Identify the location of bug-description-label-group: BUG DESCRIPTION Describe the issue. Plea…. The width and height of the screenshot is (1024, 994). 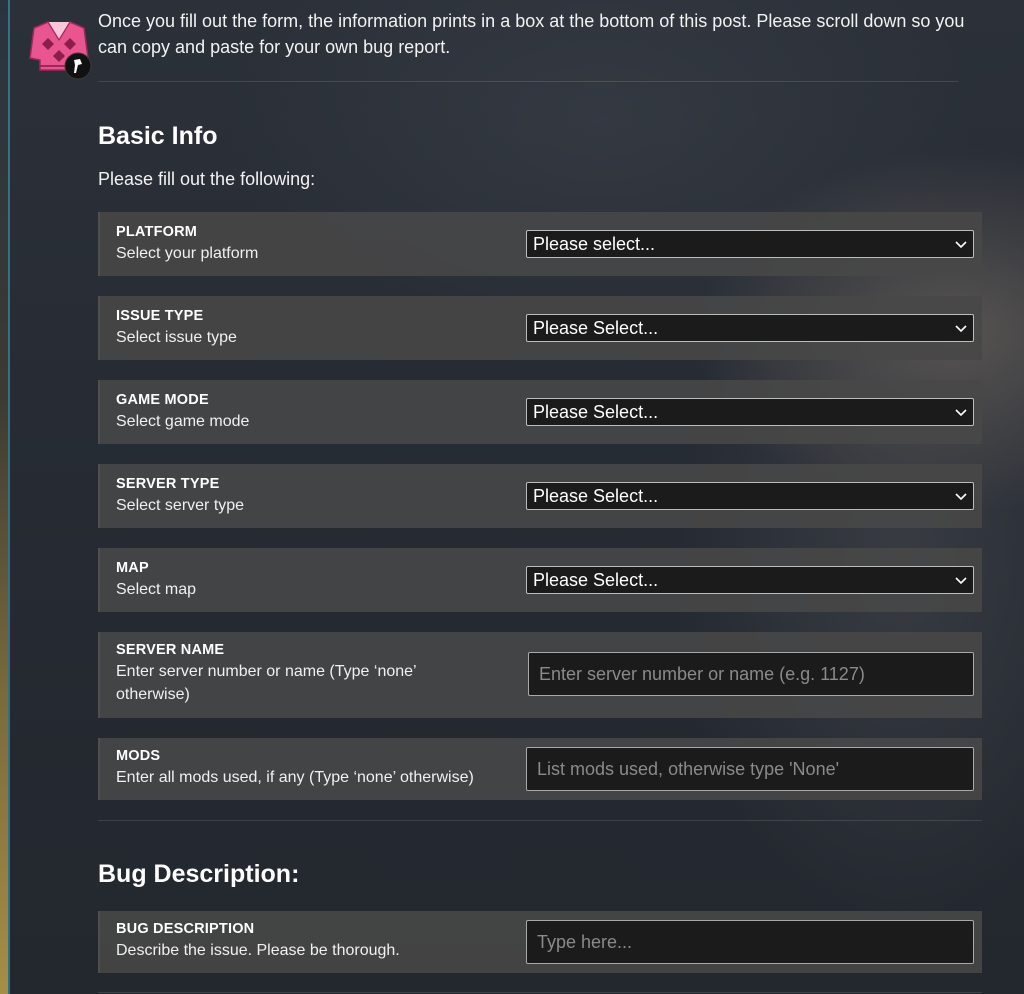
(316, 940).